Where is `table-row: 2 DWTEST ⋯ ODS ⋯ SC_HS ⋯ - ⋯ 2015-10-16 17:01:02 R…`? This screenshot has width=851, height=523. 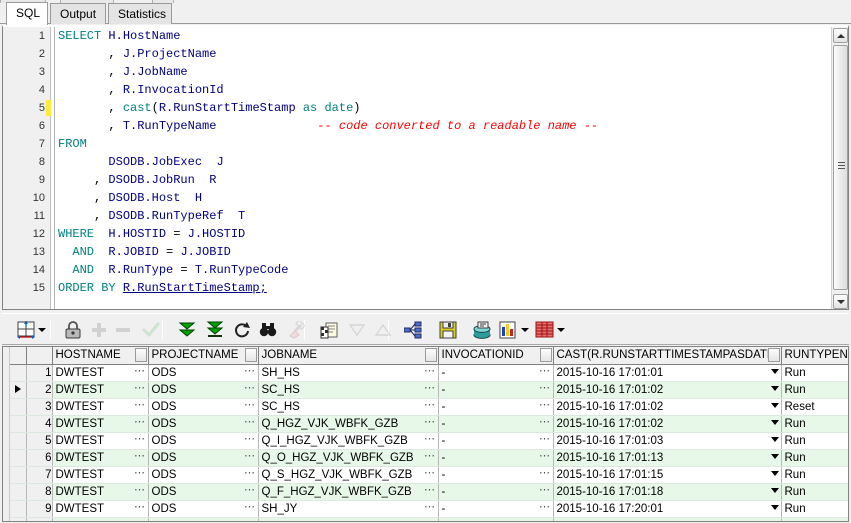 table-row: 2 DWTEST ⋯ ODS ⋯ SC_HS ⋯ - ⋯ 2015-10-16 17:01:02 R… is located at coordinates (429, 390).